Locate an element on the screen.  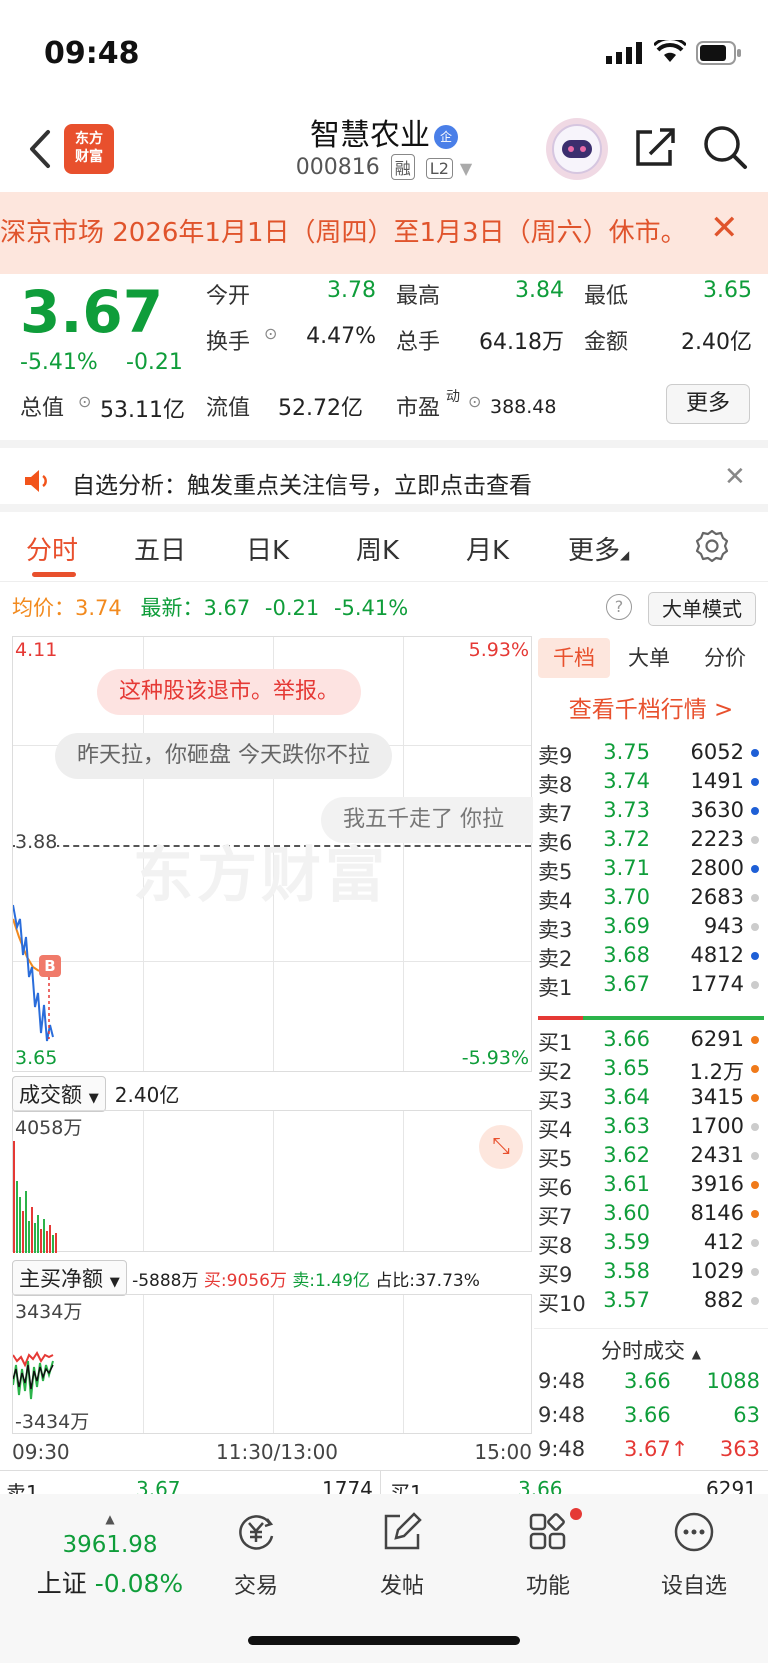
volume-chart: 4058万 ⤡ is located at coordinates (272, 1181).